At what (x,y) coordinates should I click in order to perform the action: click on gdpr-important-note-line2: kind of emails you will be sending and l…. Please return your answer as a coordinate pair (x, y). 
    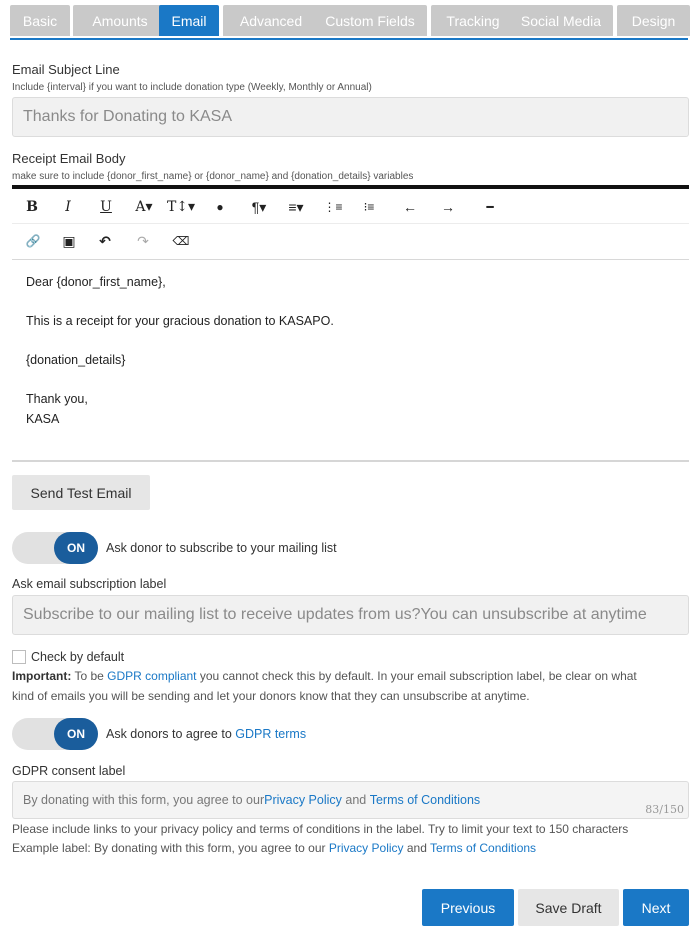
    Looking at the image, I should click on (271, 696).